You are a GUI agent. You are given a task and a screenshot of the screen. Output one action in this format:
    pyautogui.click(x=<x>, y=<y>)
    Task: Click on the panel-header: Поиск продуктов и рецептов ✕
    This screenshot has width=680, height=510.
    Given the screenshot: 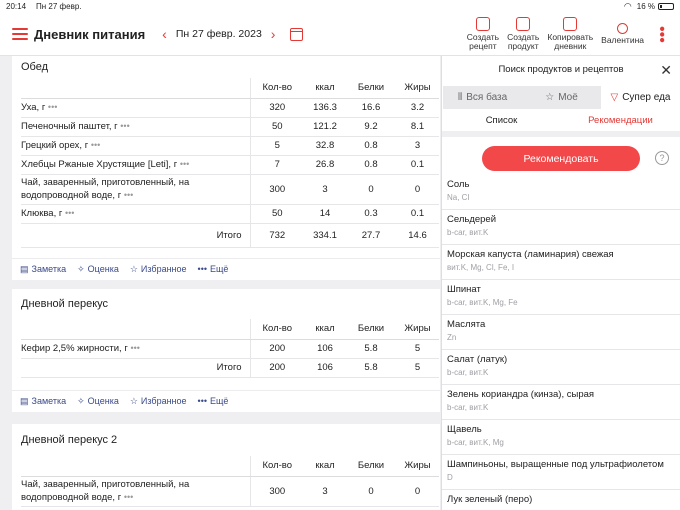 What is the action you would take?
    pyautogui.click(x=561, y=69)
    